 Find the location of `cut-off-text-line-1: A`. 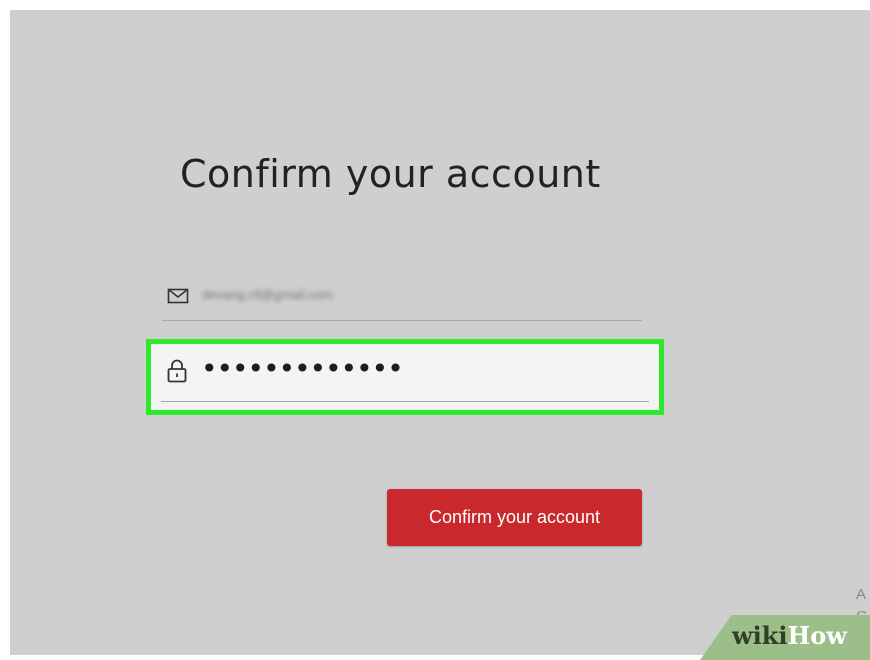

cut-off-text-line-1: A is located at coordinates (861, 594).